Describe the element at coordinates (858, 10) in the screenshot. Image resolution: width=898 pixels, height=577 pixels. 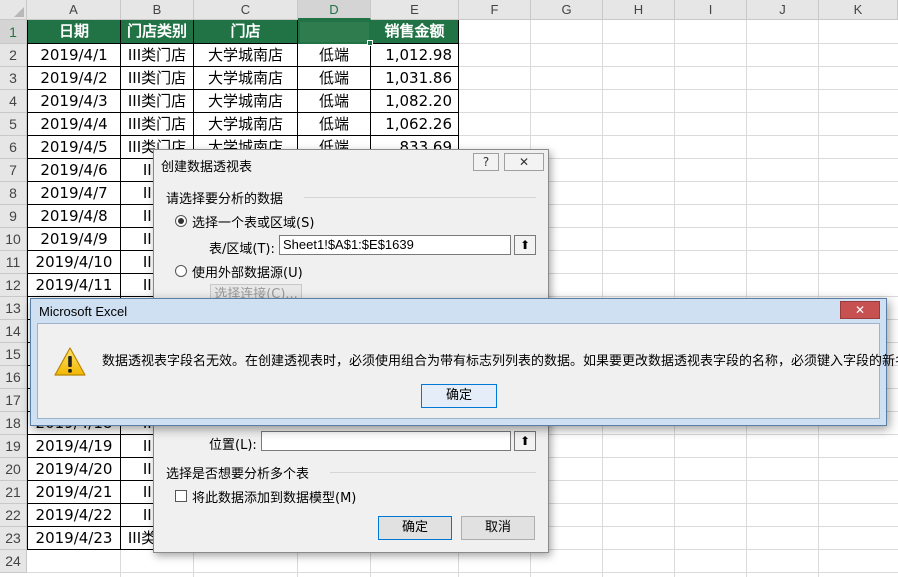
I see `column-header-k: K` at that location.